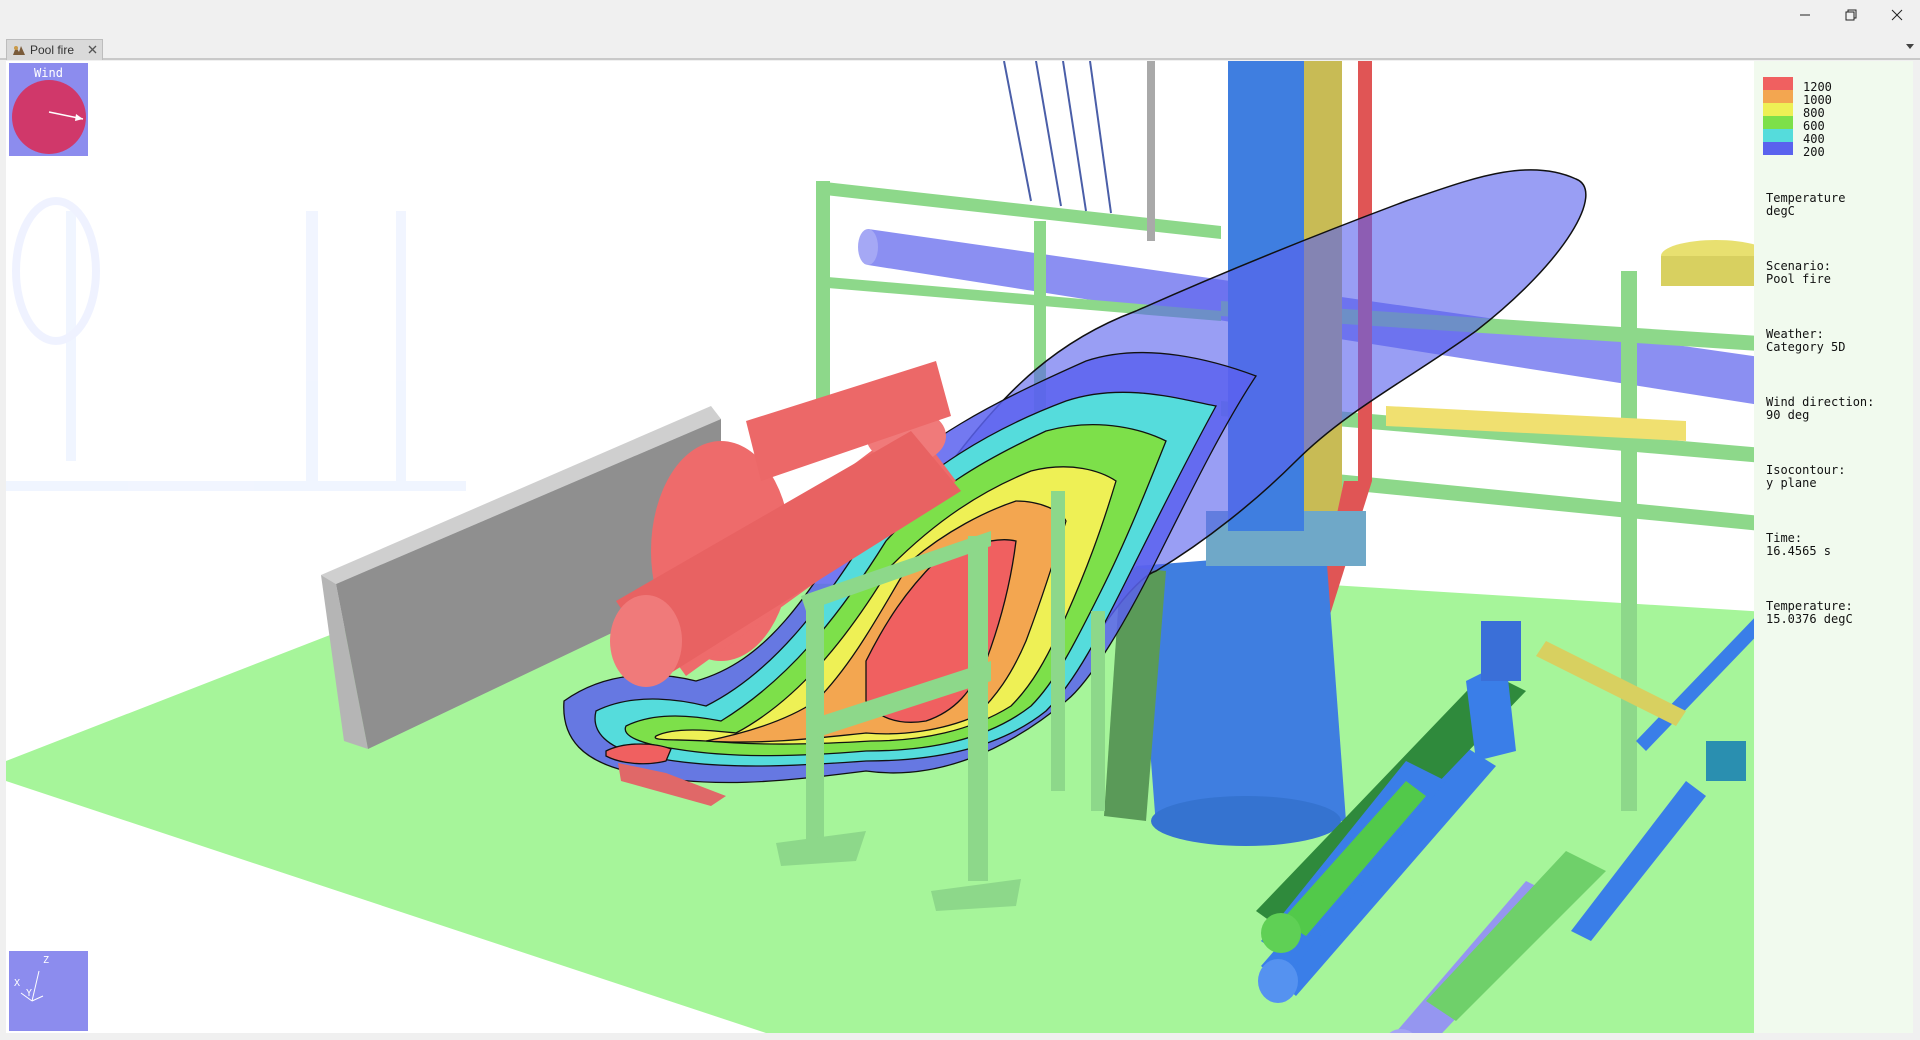 The width and height of the screenshot is (1920, 1040). Describe the element at coordinates (1241, 688) in the screenshot. I see `stack-cone` at that location.